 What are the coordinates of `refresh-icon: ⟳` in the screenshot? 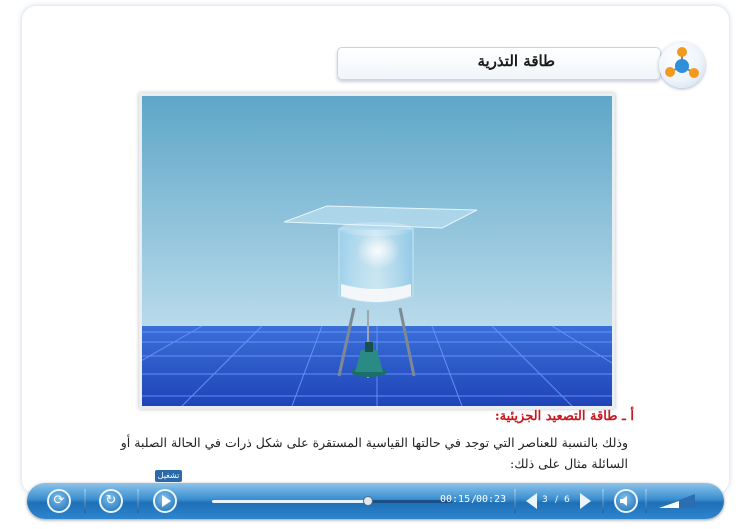 It's located at (59, 501).